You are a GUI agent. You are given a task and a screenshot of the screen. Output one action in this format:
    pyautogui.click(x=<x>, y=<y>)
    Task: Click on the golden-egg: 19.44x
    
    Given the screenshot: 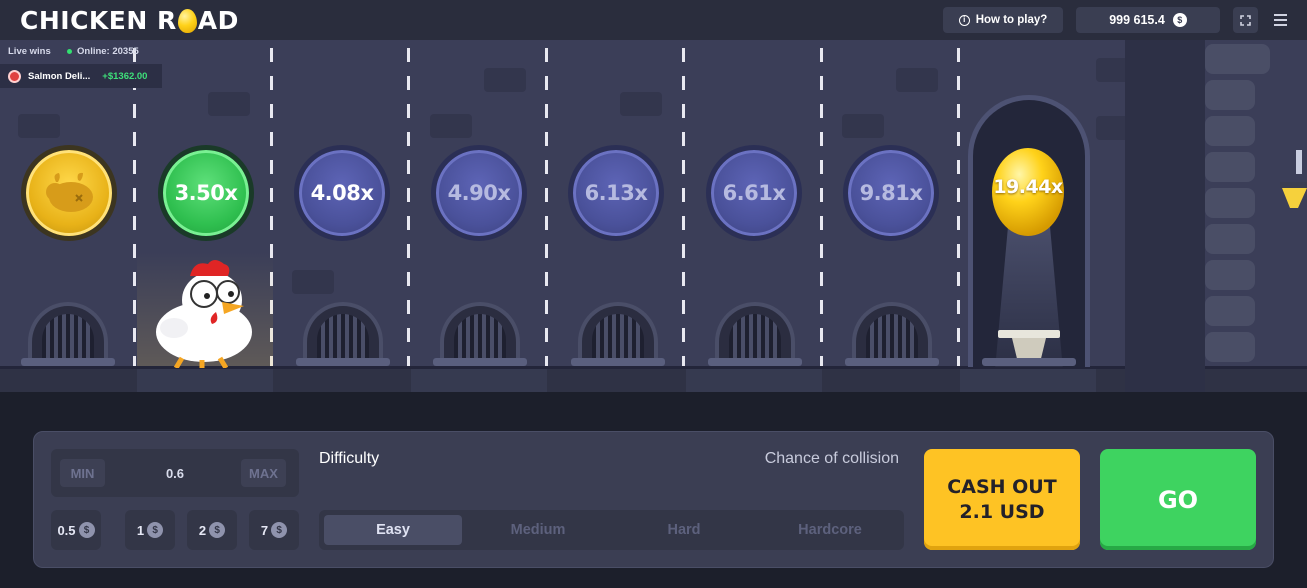 What is the action you would take?
    pyautogui.click(x=1028, y=188)
    